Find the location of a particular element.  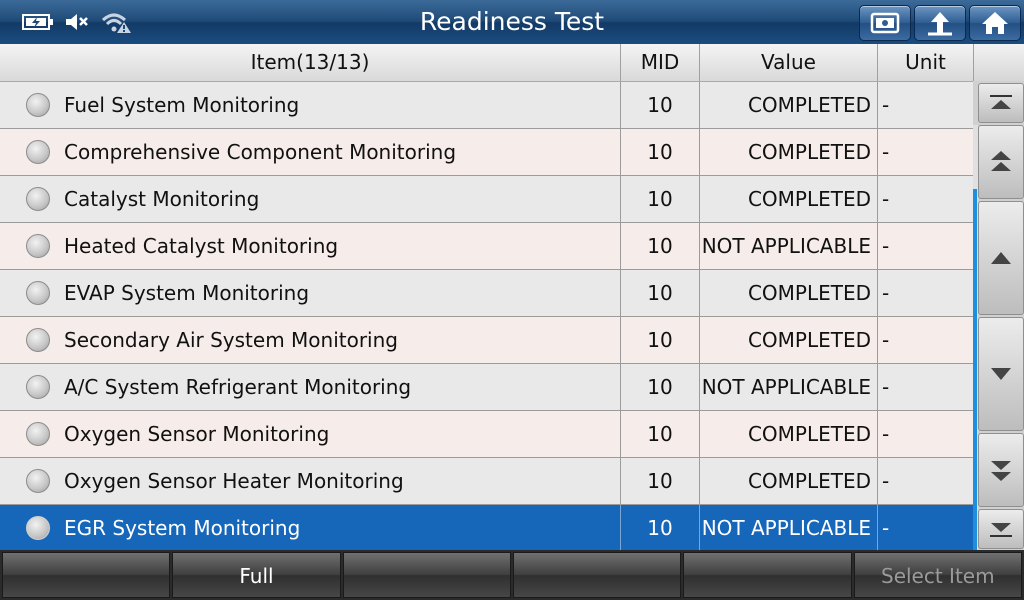

line-down-button is located at coordinates (1001, 374).